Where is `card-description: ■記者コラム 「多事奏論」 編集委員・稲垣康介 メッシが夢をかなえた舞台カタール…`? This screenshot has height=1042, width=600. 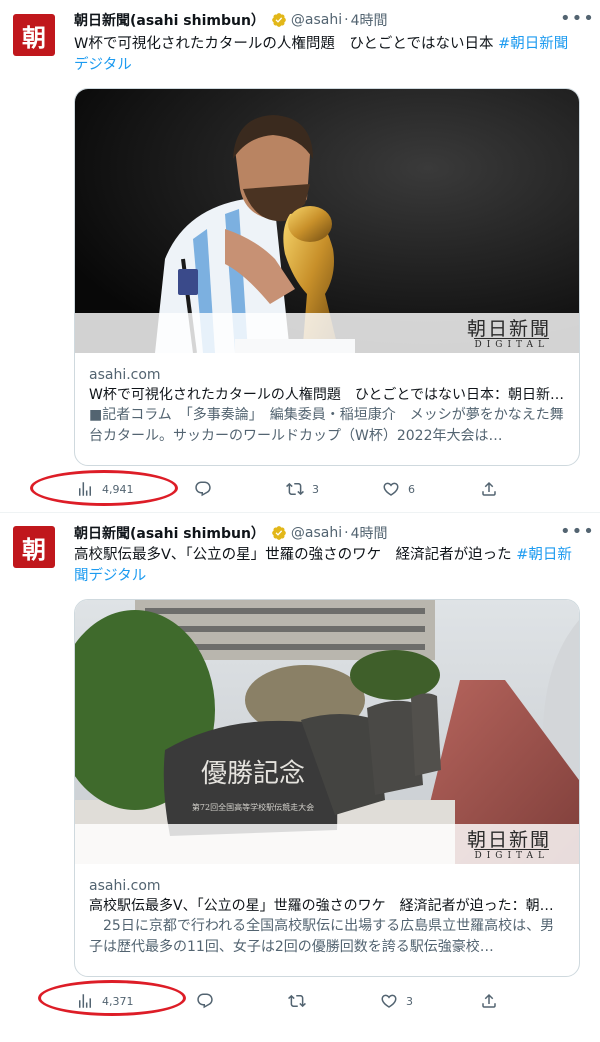
card-description: ■記者コラム 「多事奏論」 編集委員・稲垣康介 メッシが夢をかなえた舞台カタール… is located at coordinates (326, 425).